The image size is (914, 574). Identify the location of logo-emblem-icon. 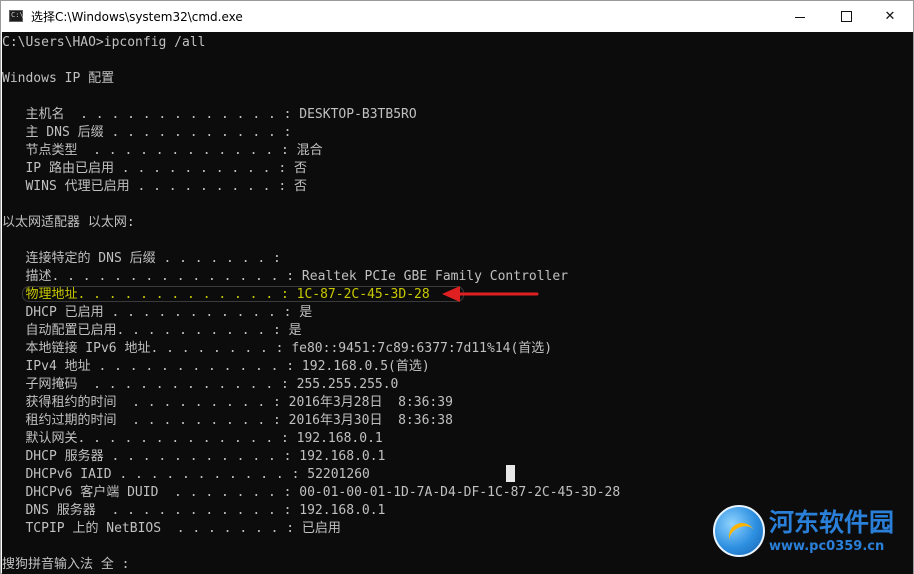
(739, 531).